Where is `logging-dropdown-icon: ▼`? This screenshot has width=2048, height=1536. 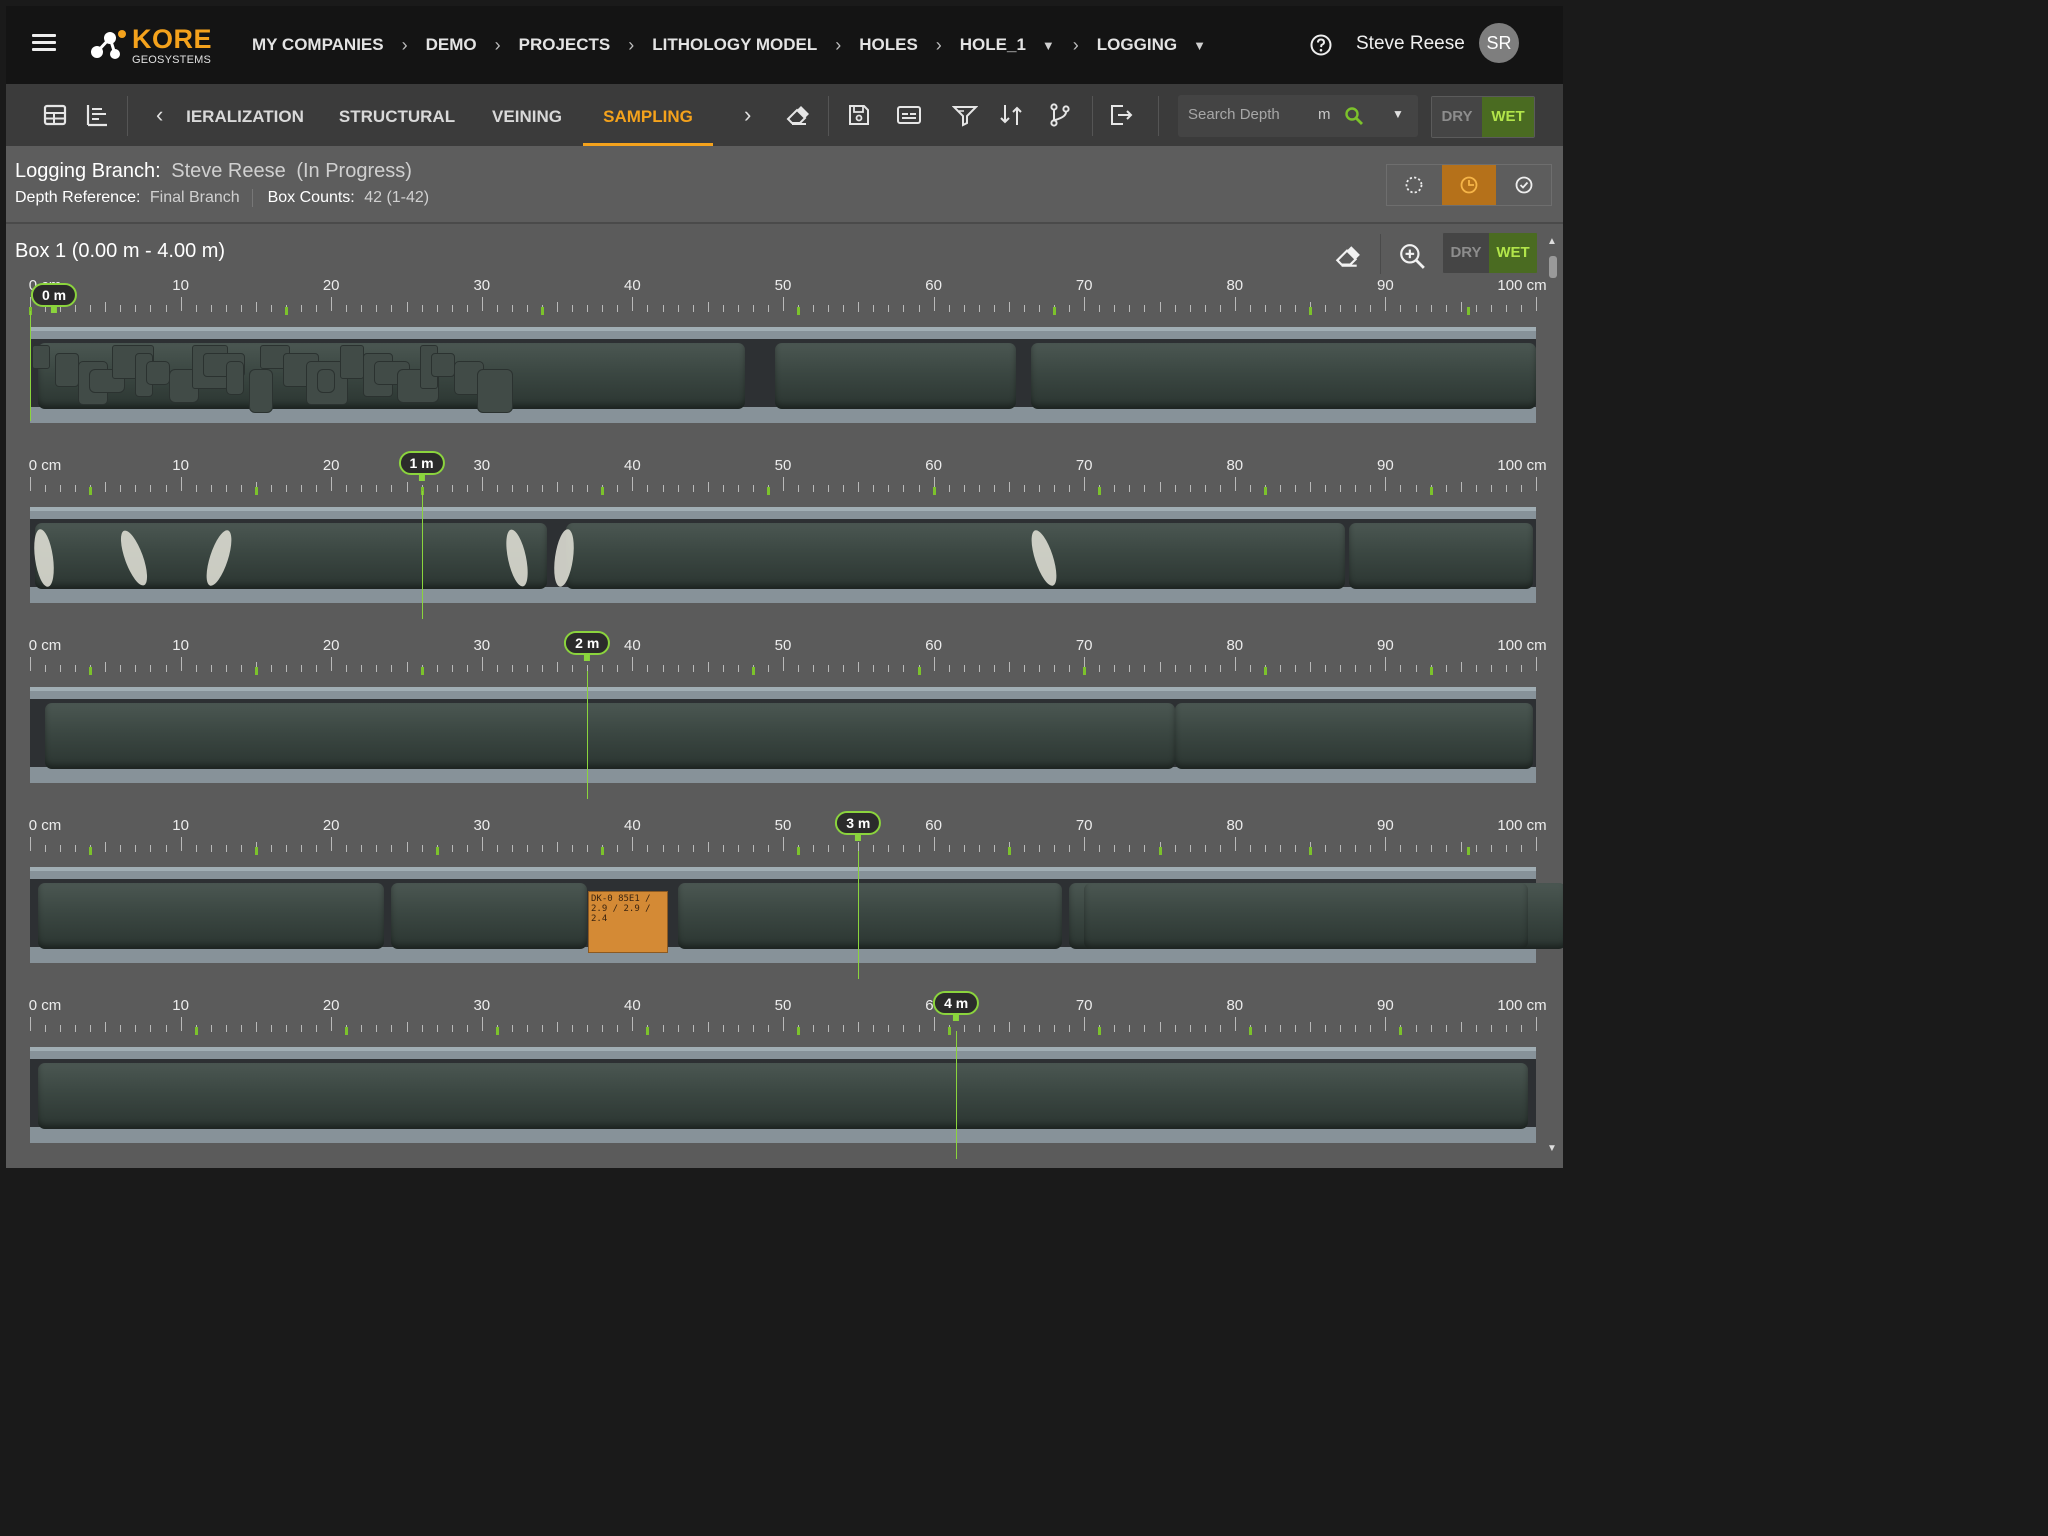
logging-dropdown-icon: ▼ is located at coordinates (1199, 45).